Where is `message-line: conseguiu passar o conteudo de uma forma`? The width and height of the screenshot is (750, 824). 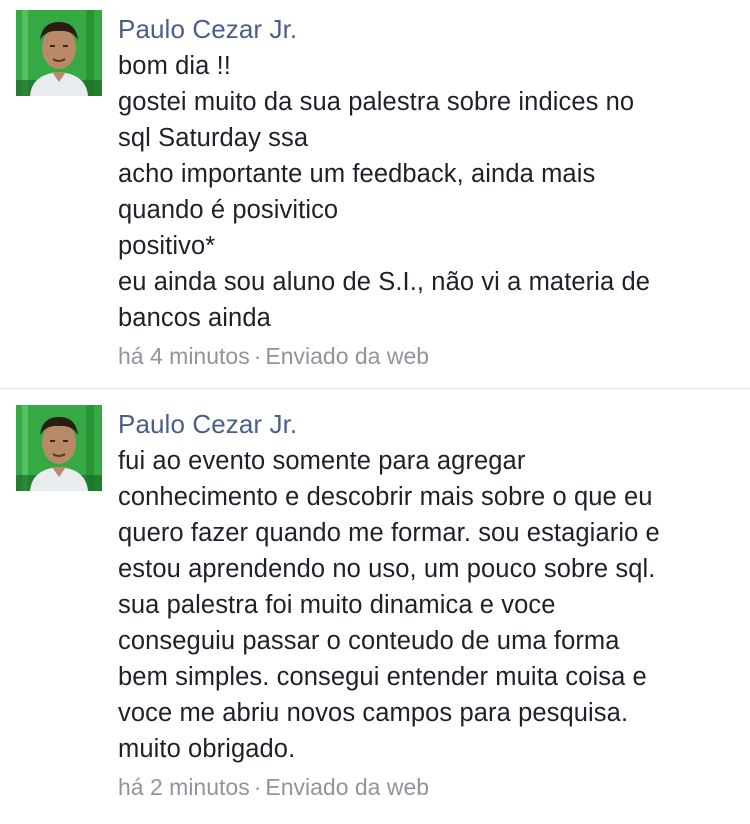 message-line: conseguiu passar o conteudo de uma forma is located at coordinates (369, 641).